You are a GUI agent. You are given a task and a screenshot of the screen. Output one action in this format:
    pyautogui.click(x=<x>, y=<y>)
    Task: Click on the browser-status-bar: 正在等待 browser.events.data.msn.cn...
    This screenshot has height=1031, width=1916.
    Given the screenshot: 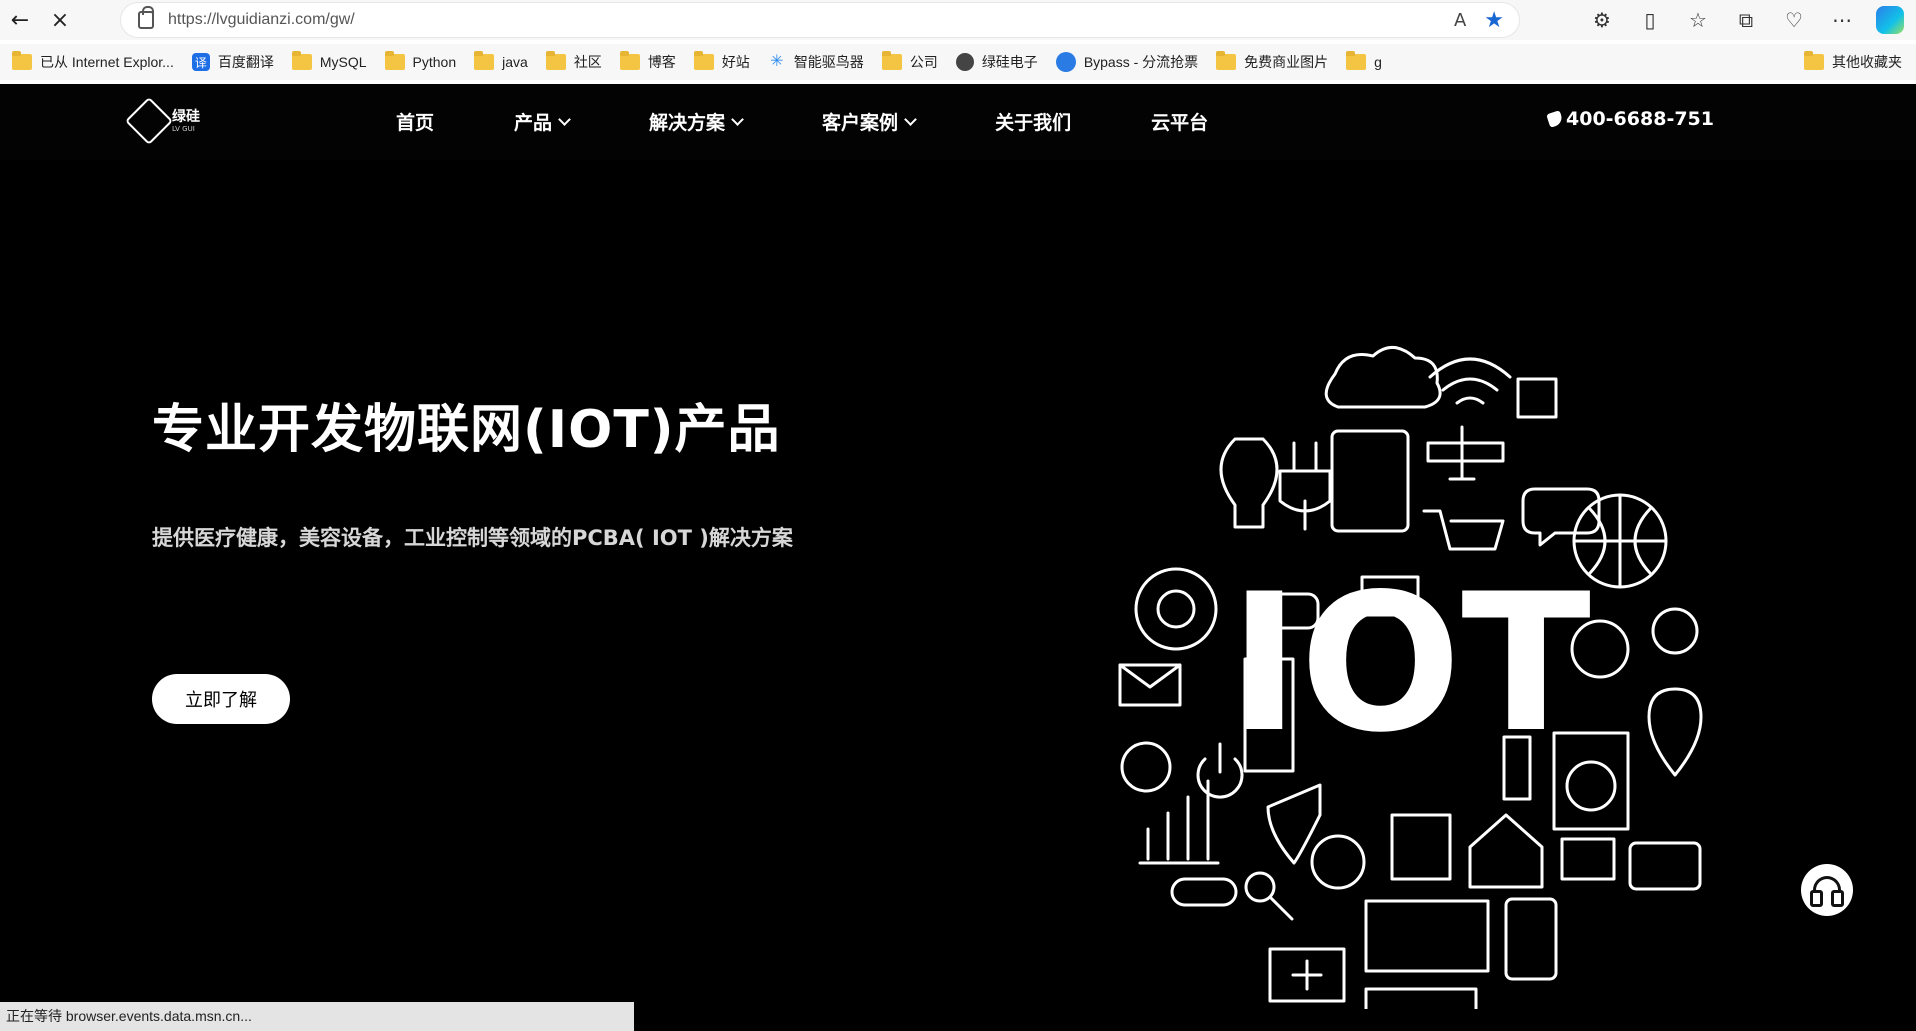 What is the action you would take?
    pyautogui.click(x=317, y=1016)
    